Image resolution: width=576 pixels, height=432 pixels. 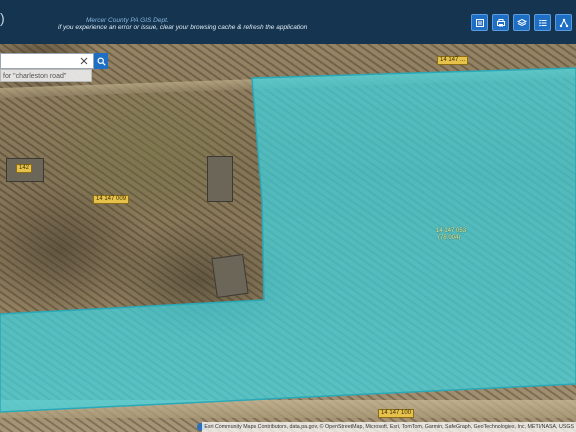 What do you see at coordinates (54, 61) in the screenshot?
I see `search-widget` at bounding box center [54, 61].